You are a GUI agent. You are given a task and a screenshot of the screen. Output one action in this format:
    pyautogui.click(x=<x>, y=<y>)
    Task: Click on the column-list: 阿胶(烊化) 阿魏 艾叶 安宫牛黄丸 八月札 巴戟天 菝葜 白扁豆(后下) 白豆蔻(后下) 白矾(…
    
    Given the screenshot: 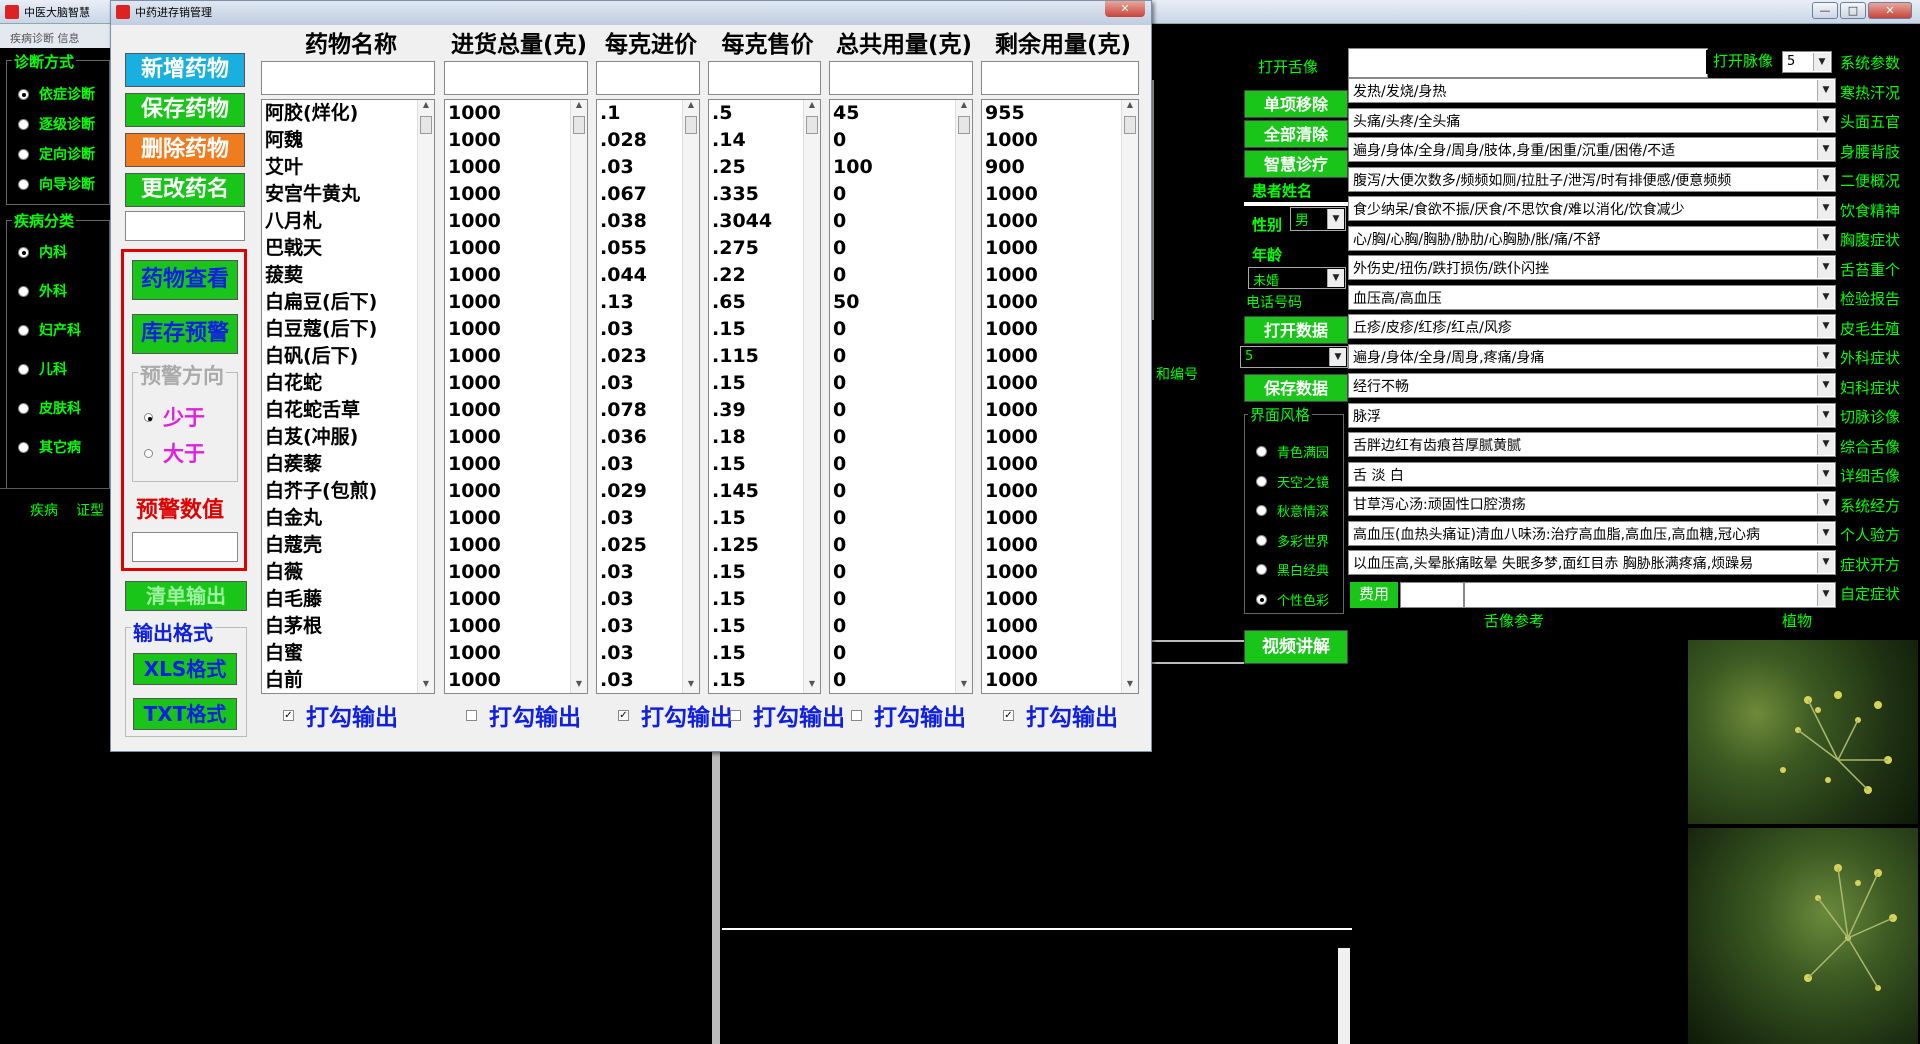 What is the action you would take?
    pyautogui.click(x=348, y=396)
    